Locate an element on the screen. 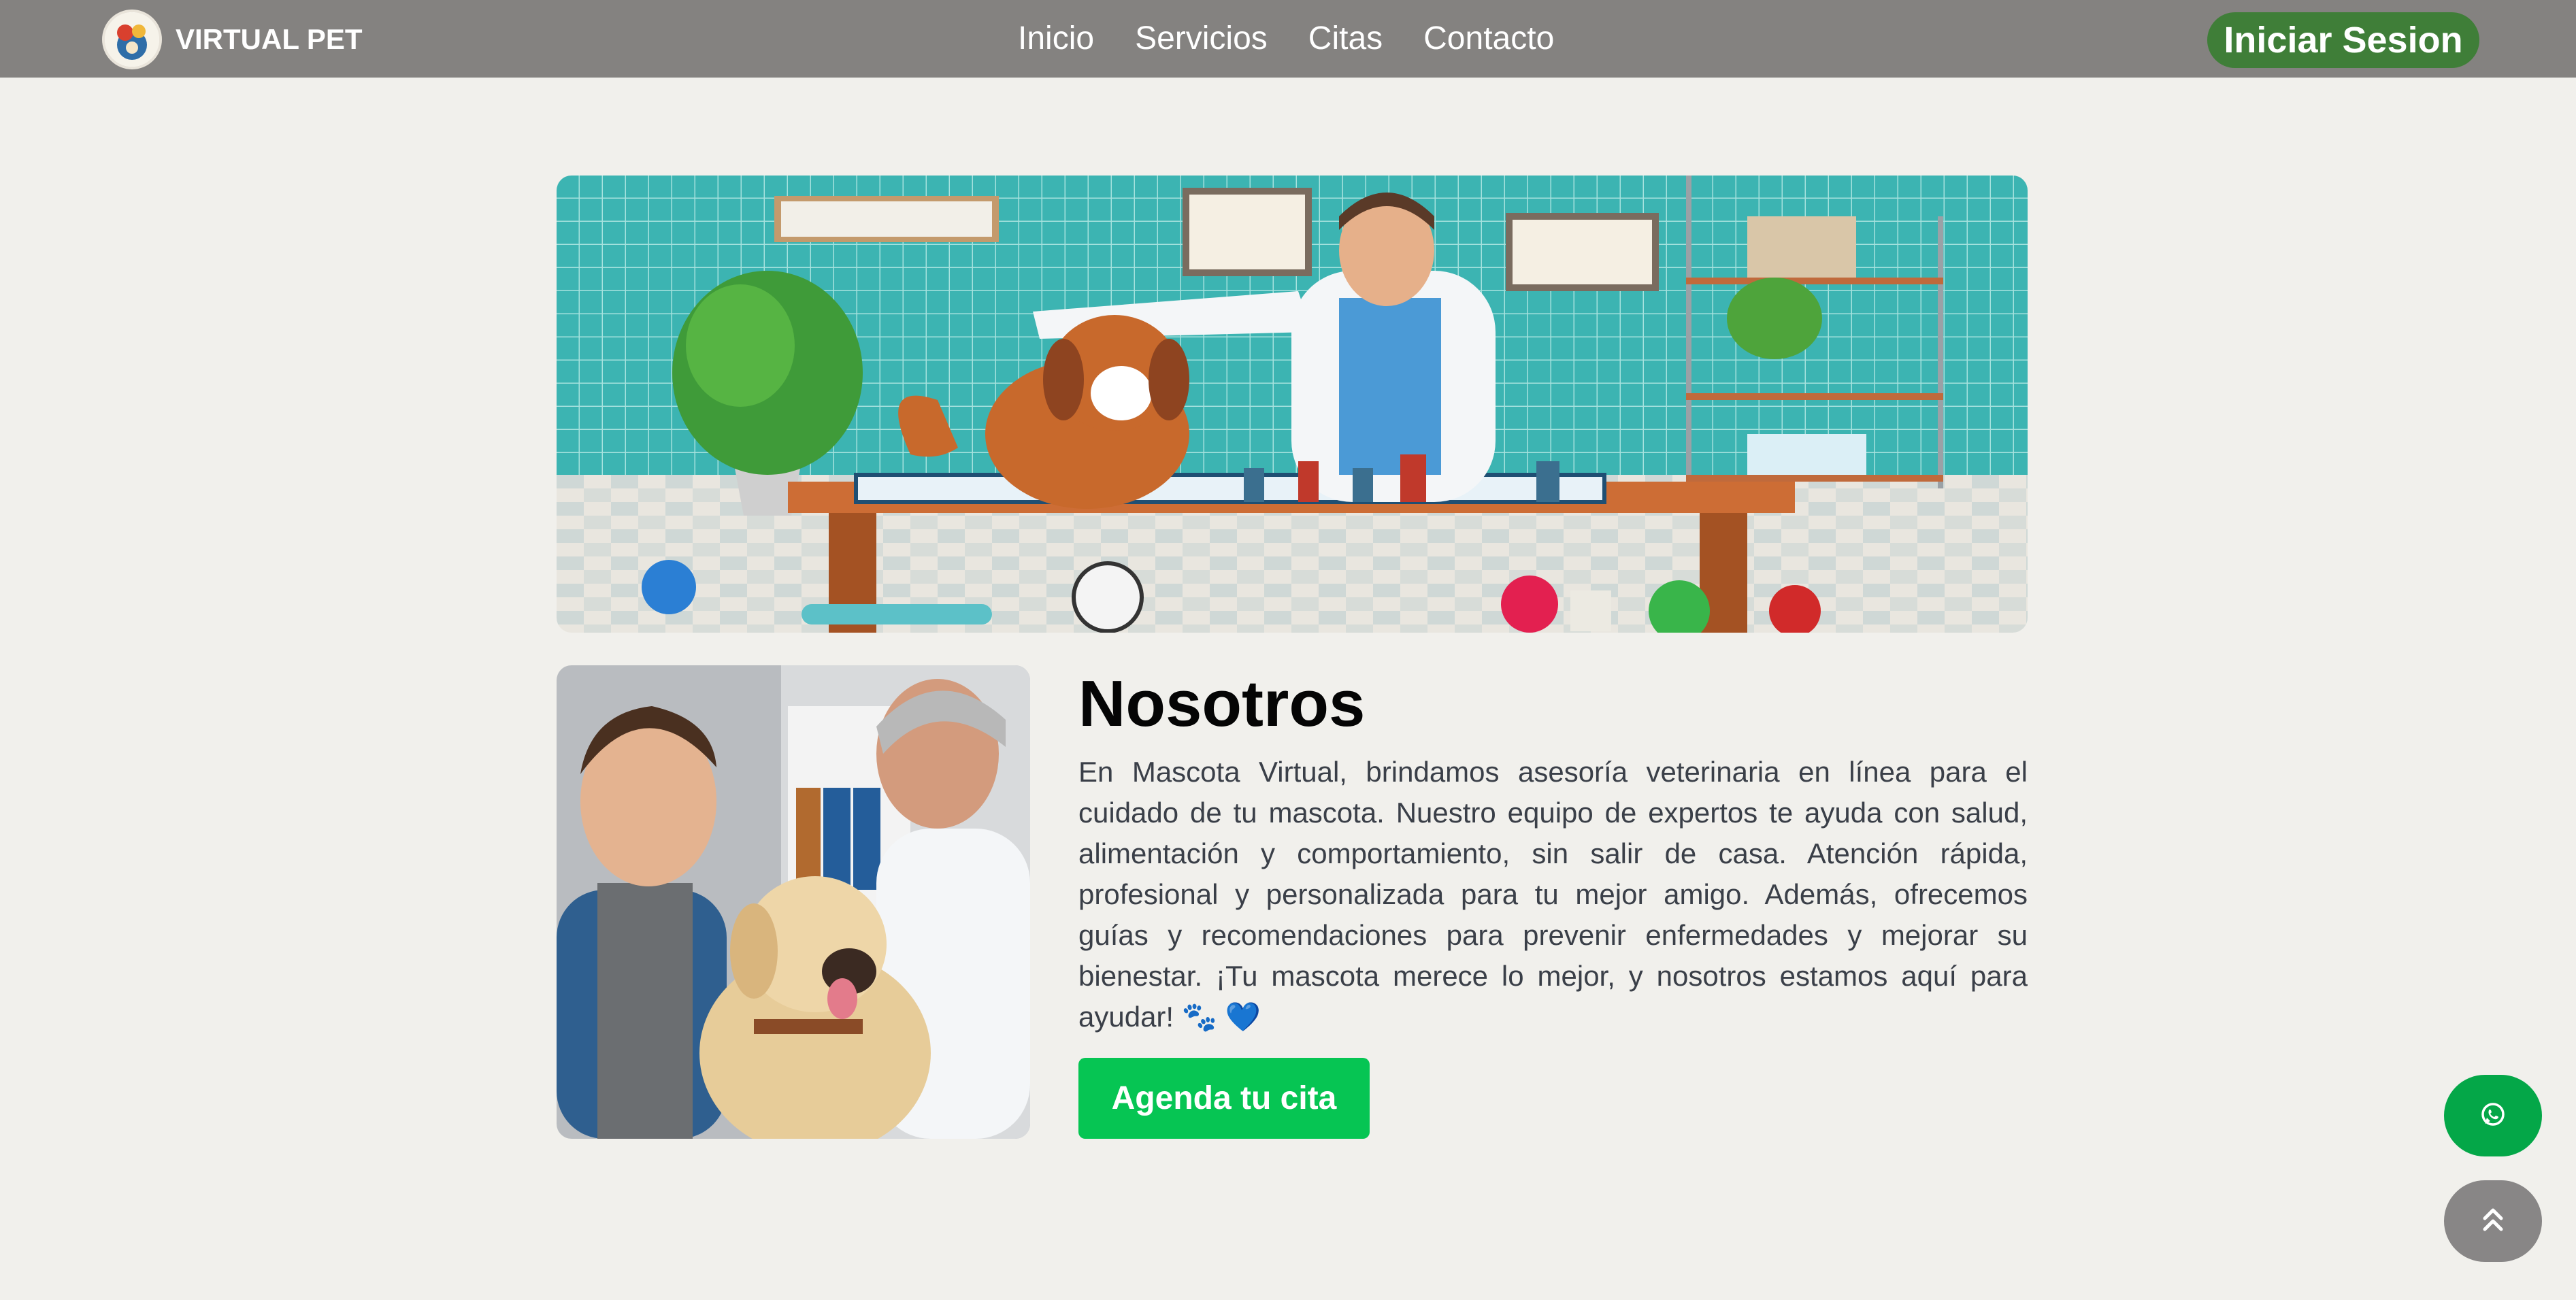 The image size is (2576, 1300). scroll-to-top-button is located at coordinates (2493, 1221).